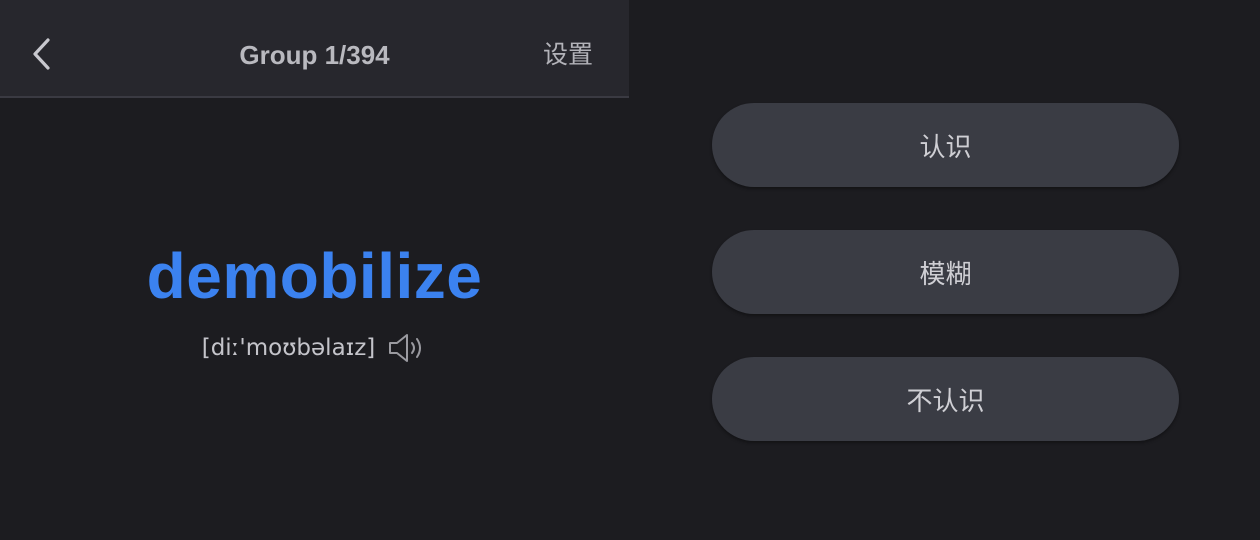 Image resolution: width=1260 pixels, height=540 pixels. I want to click on unknown-button: 不认识, so click(945, 399).